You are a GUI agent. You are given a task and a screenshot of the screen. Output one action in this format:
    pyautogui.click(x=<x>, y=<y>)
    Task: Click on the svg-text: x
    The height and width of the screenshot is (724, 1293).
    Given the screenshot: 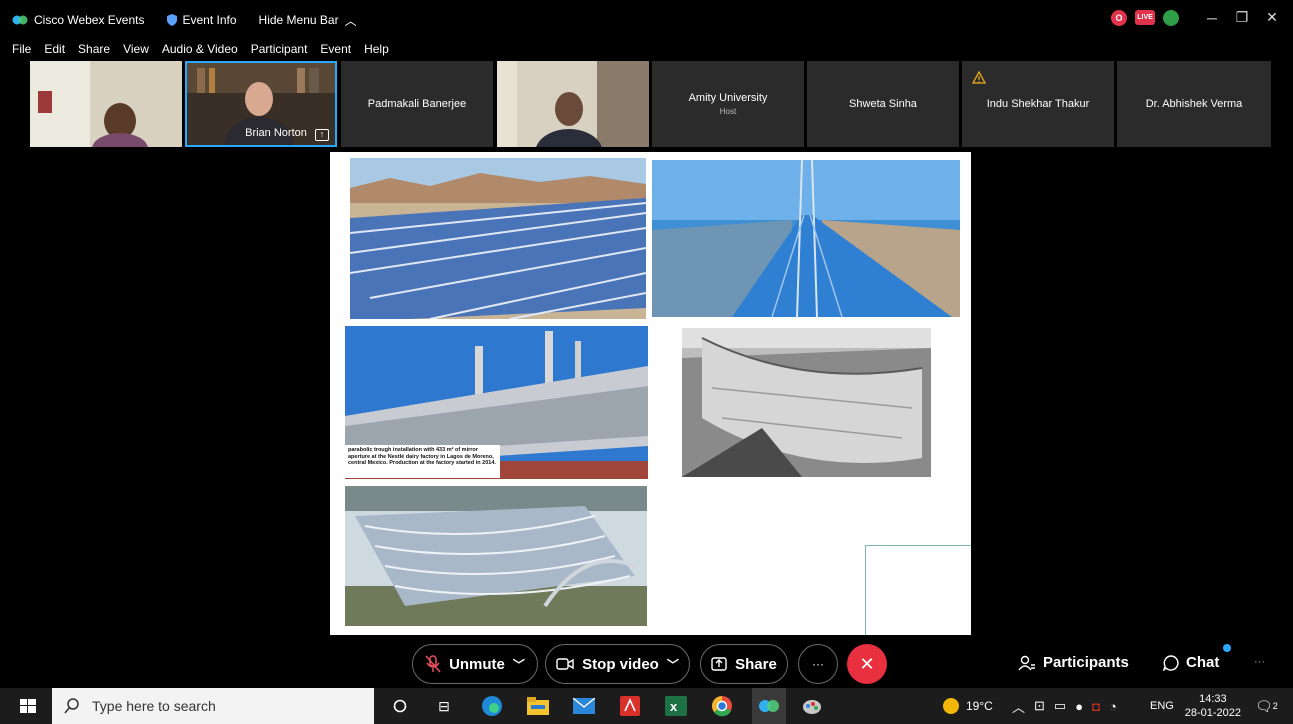 What is the action you would take?
    pyautogui.click(x=674, y=706)
    